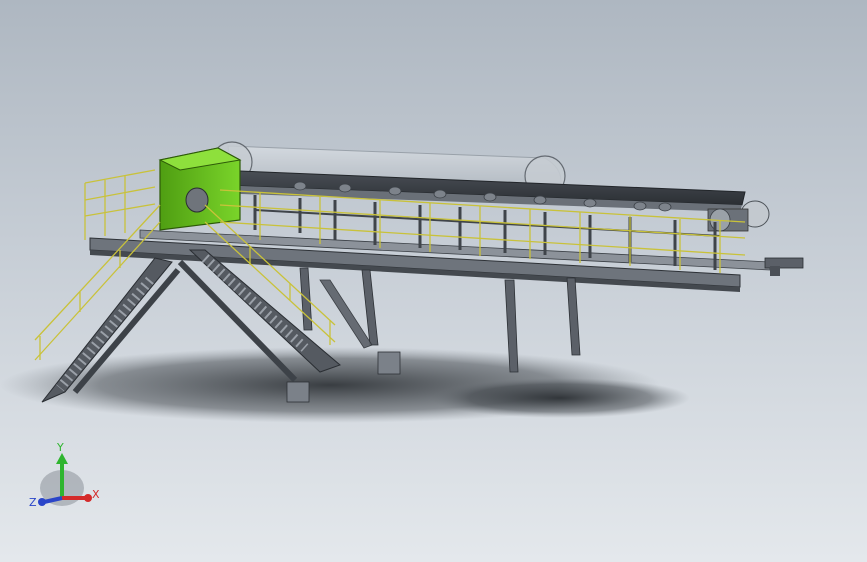 Image resolution: width=867 pixels, height=562 pixels. Describe the element at coordinates (96, 494) in the screenshot. I see `x-axis-label: X` at that location.